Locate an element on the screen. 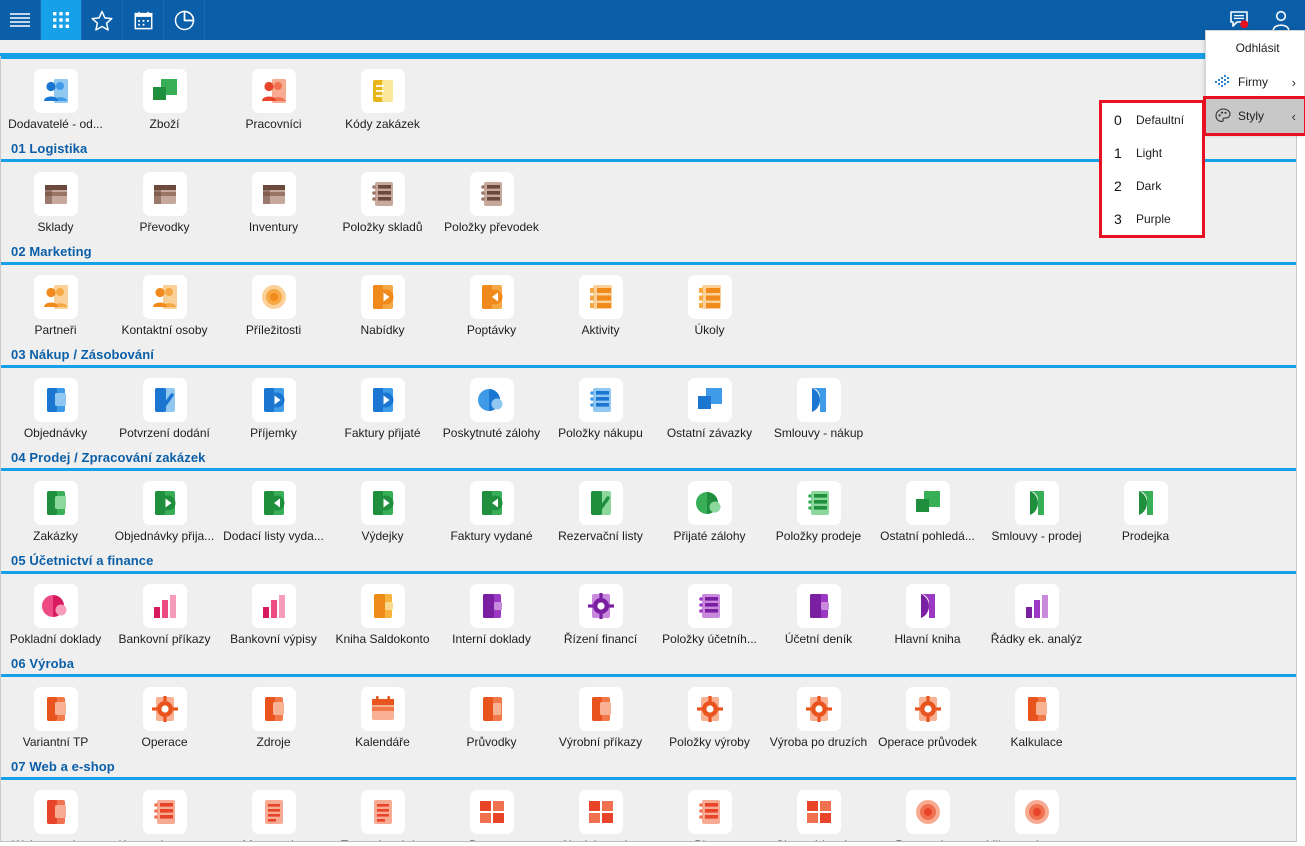 The image size is (1305, 846). incoming-invoices-icon is located at coordinates (382, 400).